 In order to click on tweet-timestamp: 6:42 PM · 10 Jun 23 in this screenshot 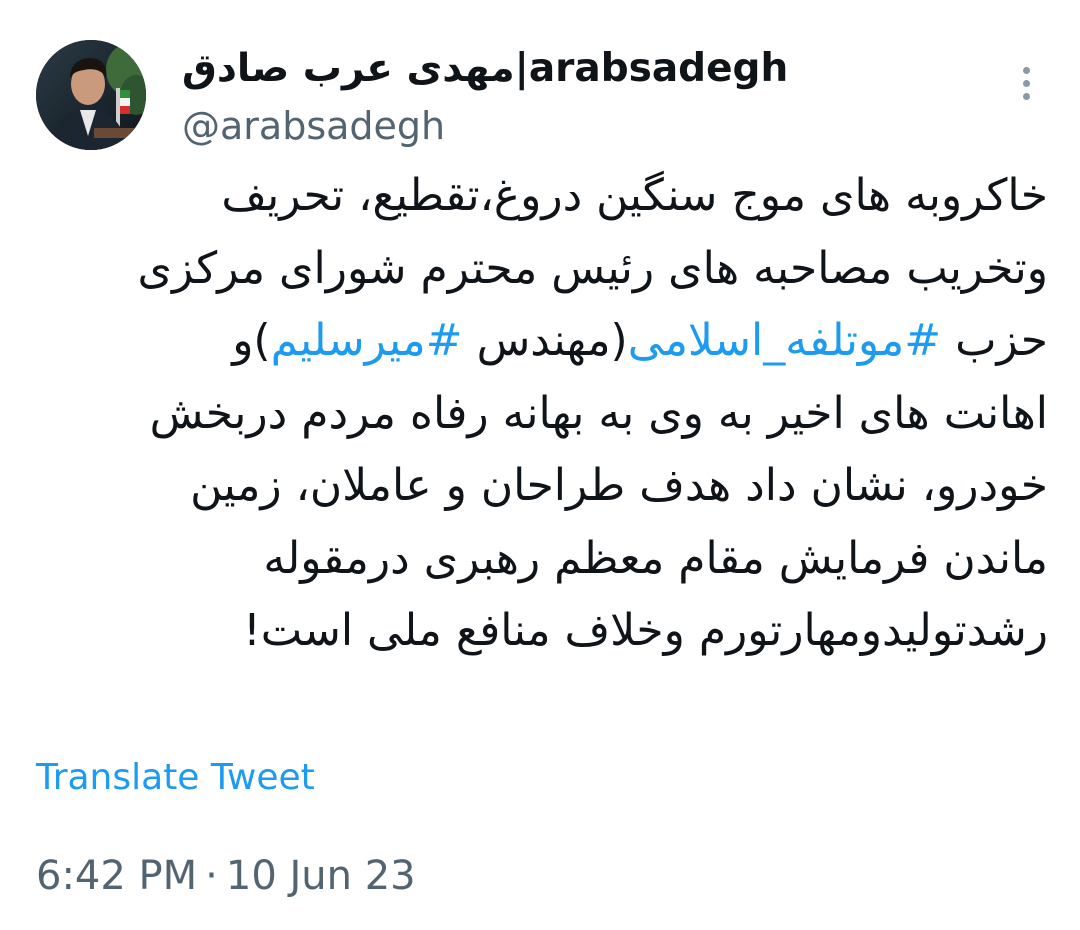, I will do `click(226, 876)`.